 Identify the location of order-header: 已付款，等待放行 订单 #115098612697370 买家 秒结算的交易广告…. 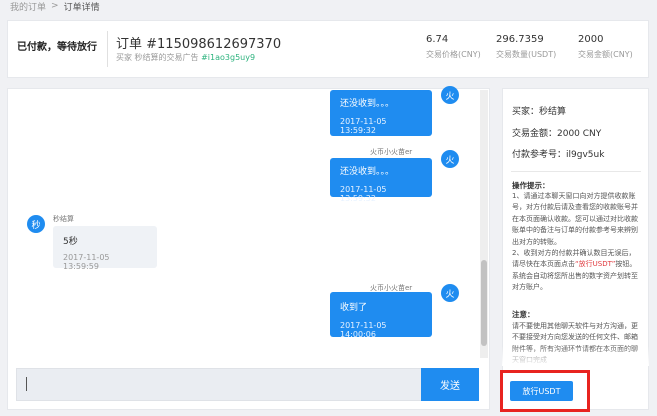
(328, 49).